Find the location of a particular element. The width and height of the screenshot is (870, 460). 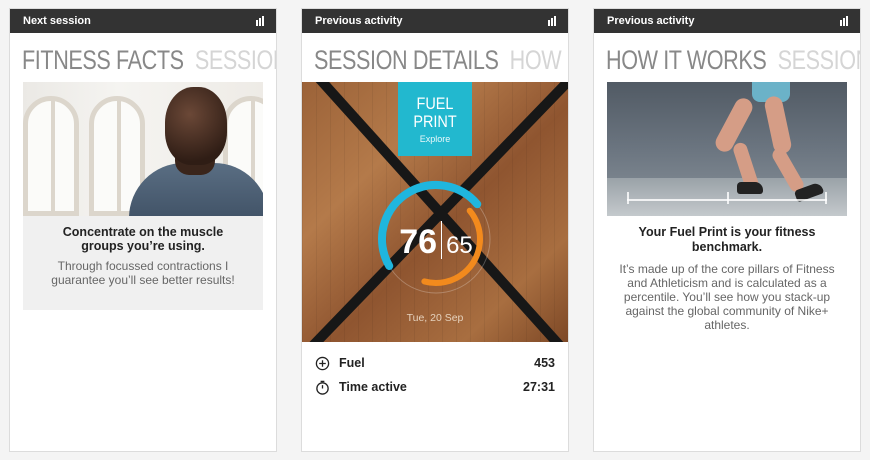

fuel-print-explore-button: FUEL PRINT Explore is located at coordinates (435, 119).